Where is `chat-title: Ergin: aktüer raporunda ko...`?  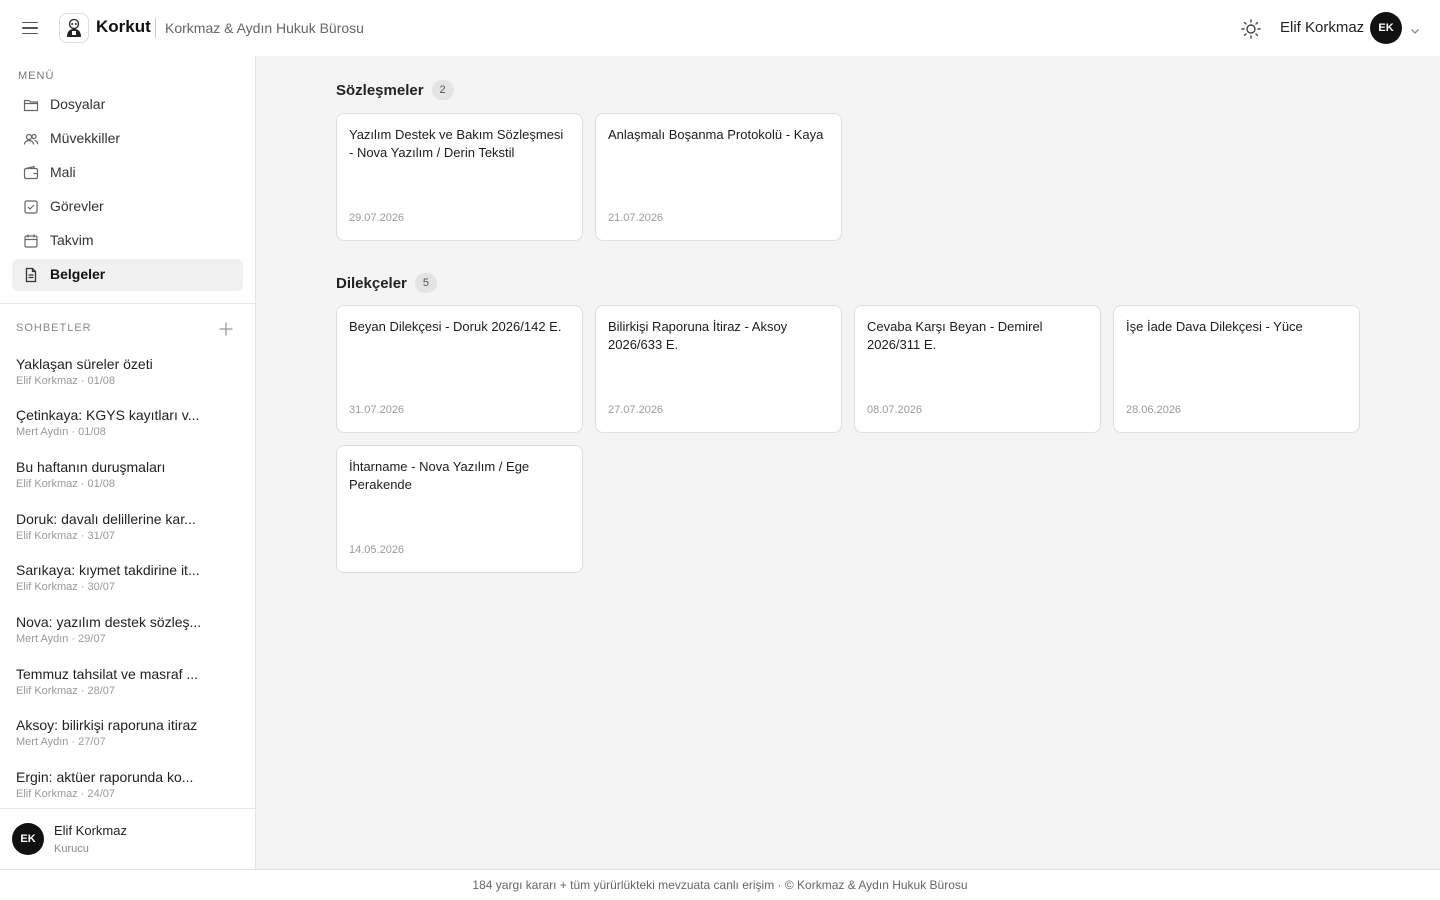 chat-title: Ergin: aktüer raporunda ko... is located at coordinates (105, 777).